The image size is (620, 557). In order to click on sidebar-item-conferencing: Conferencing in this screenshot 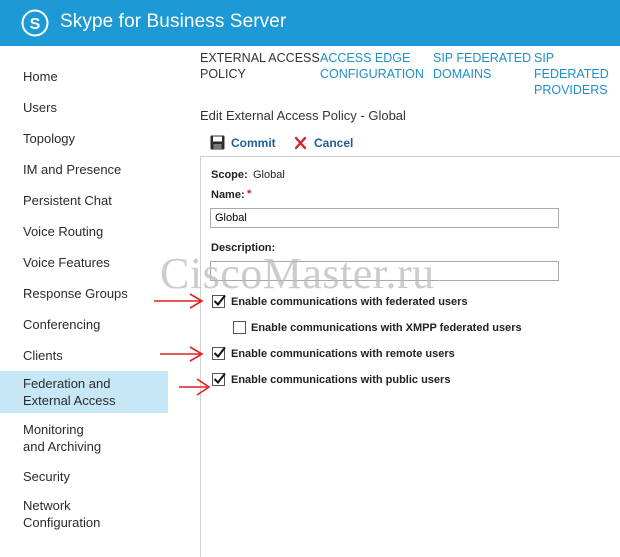, I will do `click(84, 324)`.